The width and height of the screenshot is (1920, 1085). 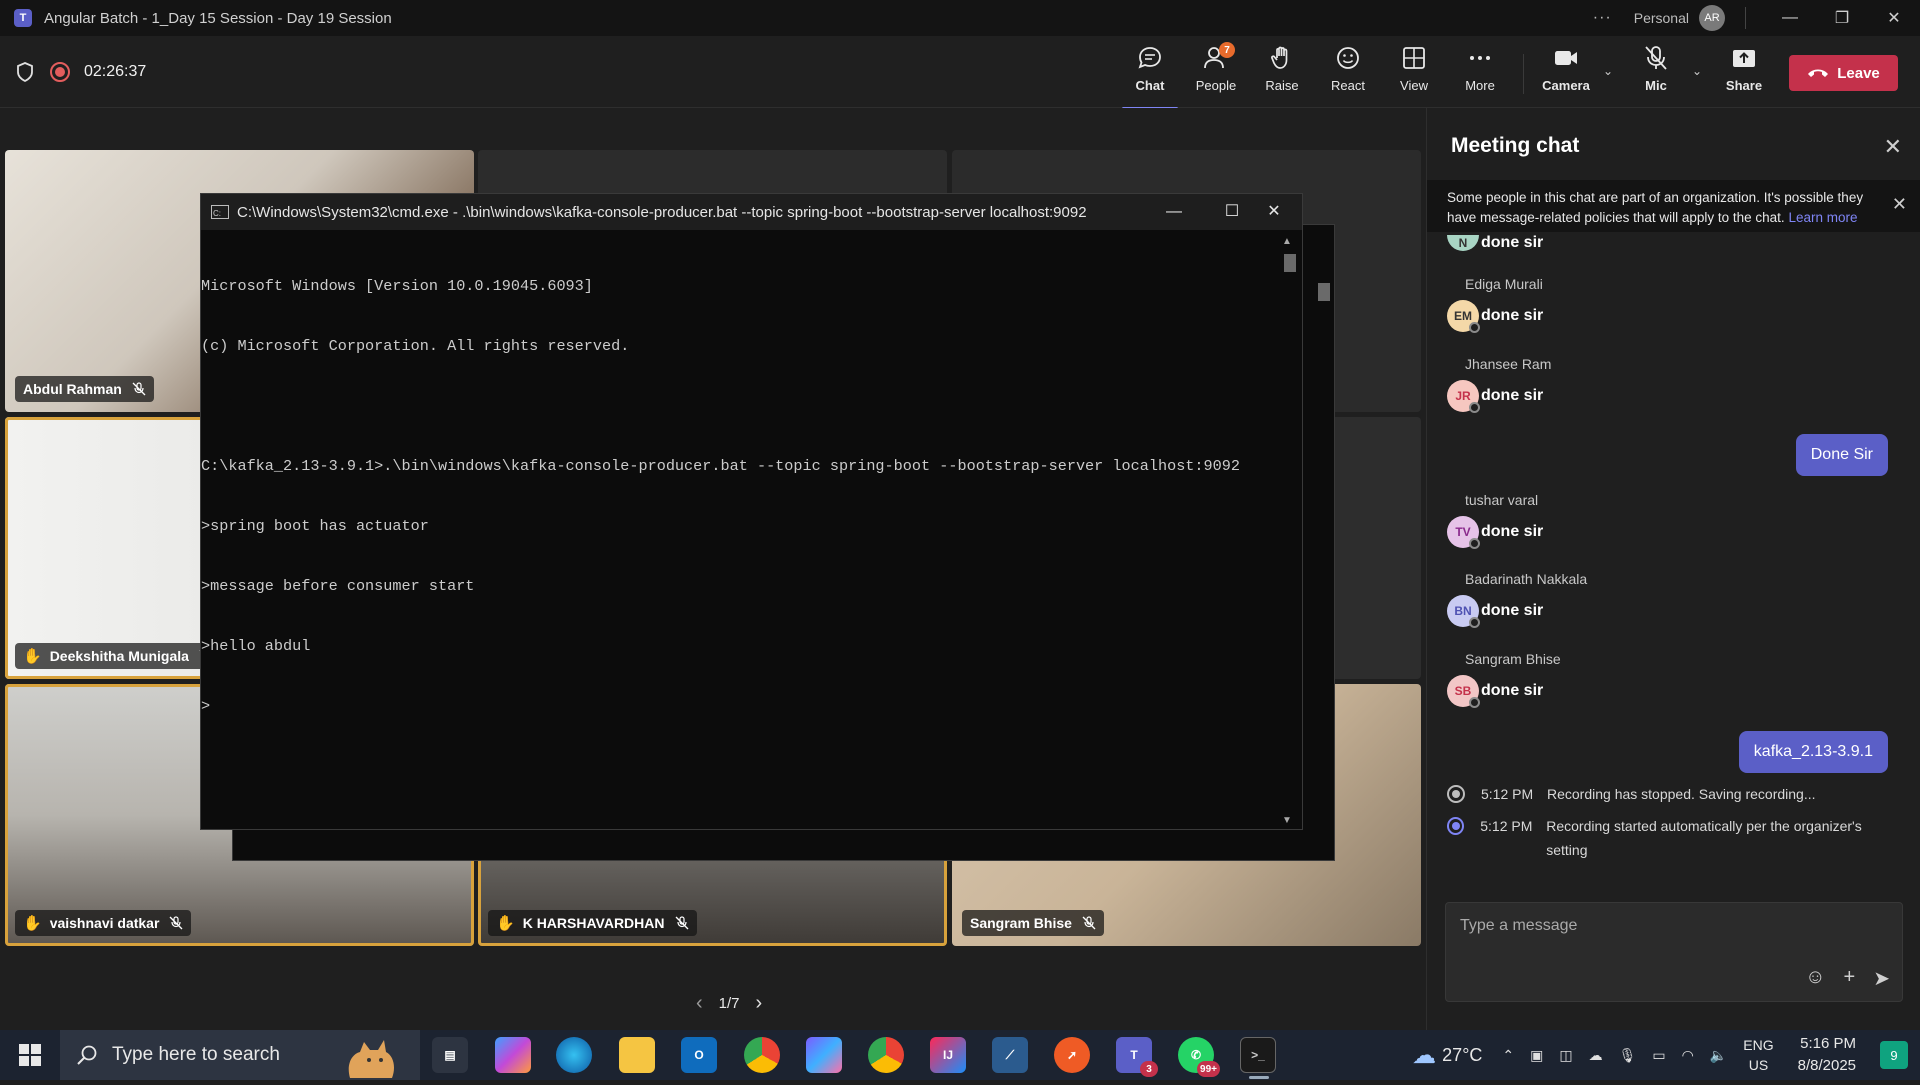 I want to click on chrome-profile-icon, so click(x=886, y=1055).